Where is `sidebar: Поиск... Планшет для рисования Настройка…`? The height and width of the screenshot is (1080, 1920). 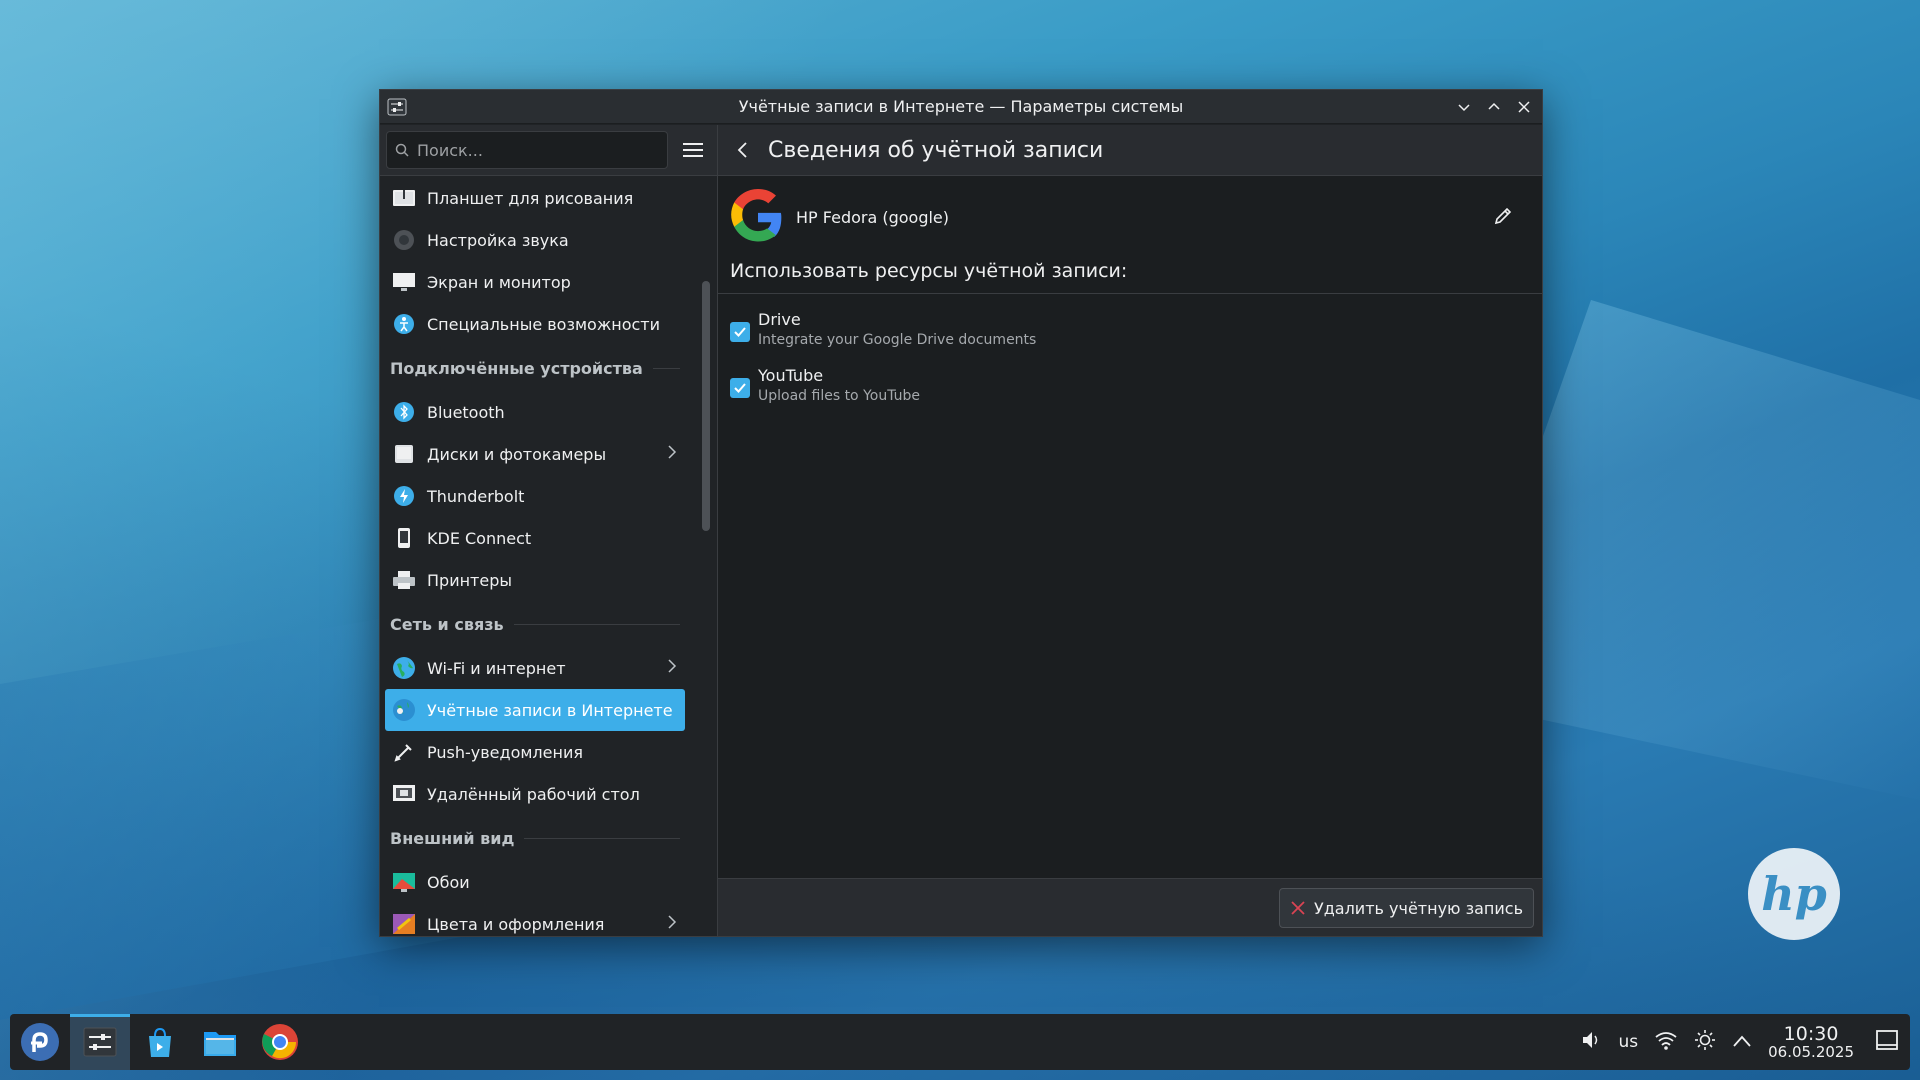
sidebar: Поиск... Планшет для рисования Настройка… is located at coordinates (549, 530).